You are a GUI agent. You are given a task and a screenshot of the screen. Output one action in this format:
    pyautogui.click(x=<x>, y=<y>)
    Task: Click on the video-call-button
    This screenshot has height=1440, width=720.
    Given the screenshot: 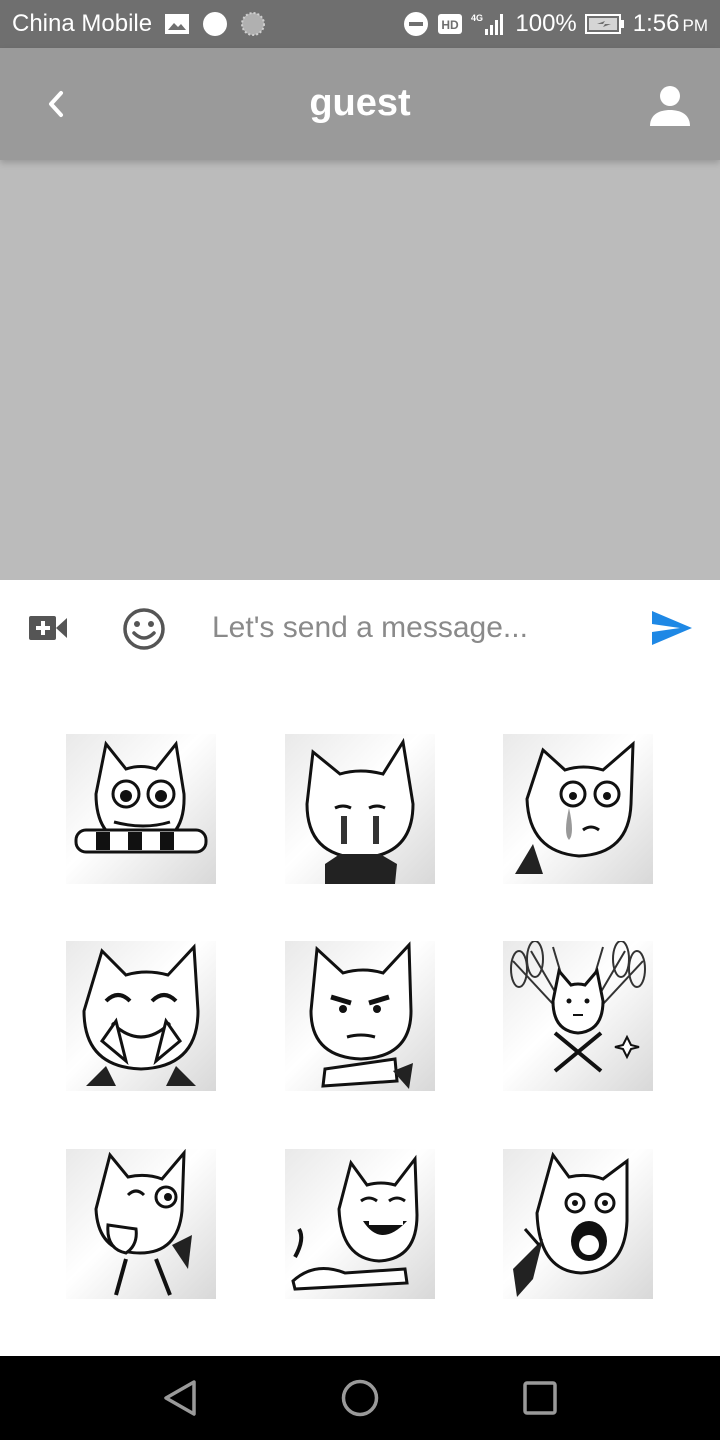 What is the action you would take?
    pyautogui.click(x=48, y=628)
    